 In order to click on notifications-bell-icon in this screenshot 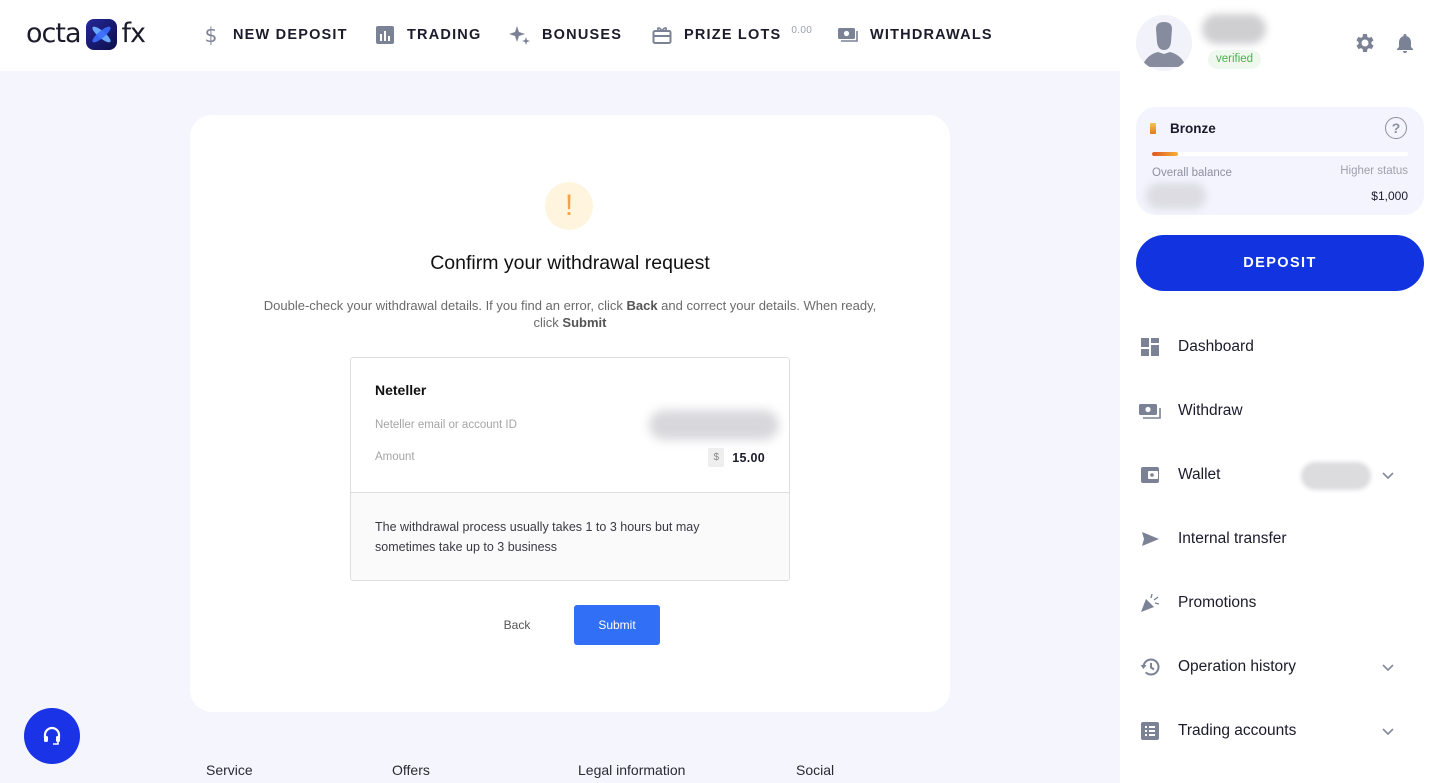, I will do `click(1405, 43)`.